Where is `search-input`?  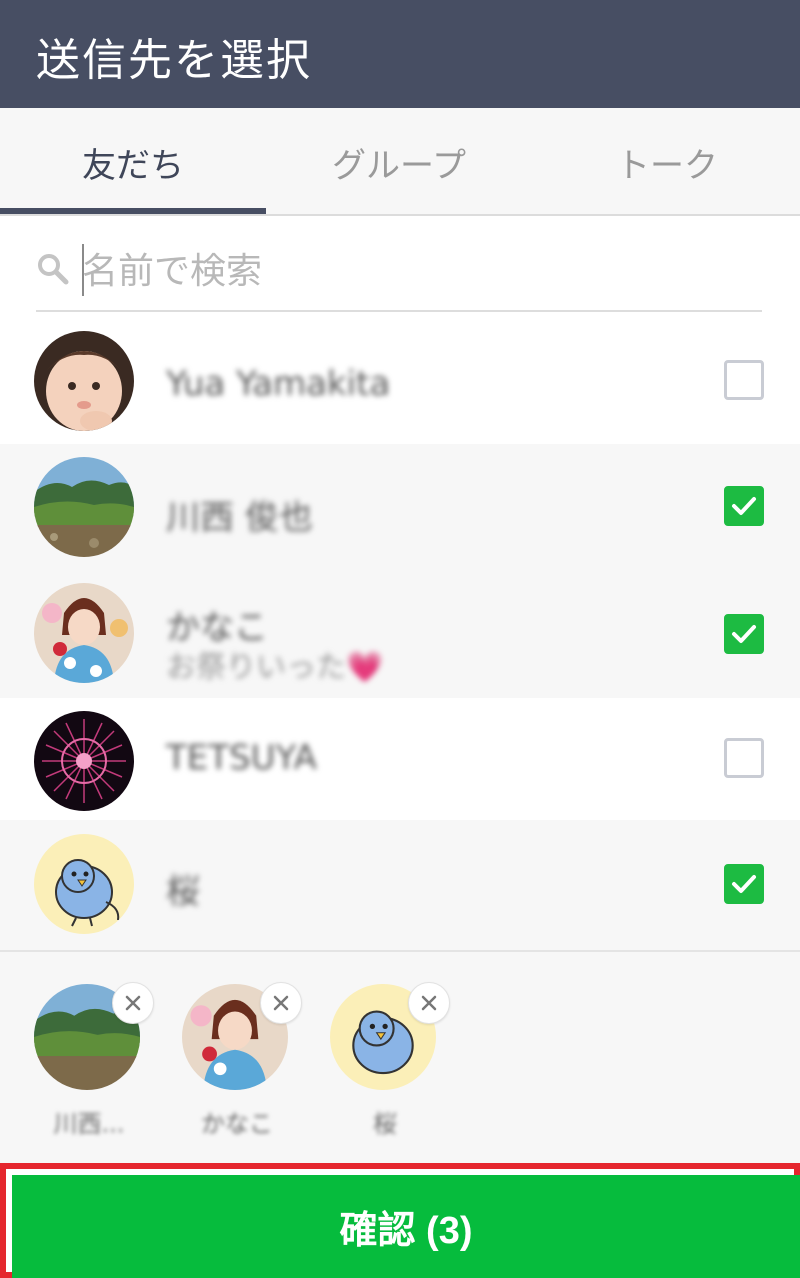 search-input is located at coordinates (412, 271).